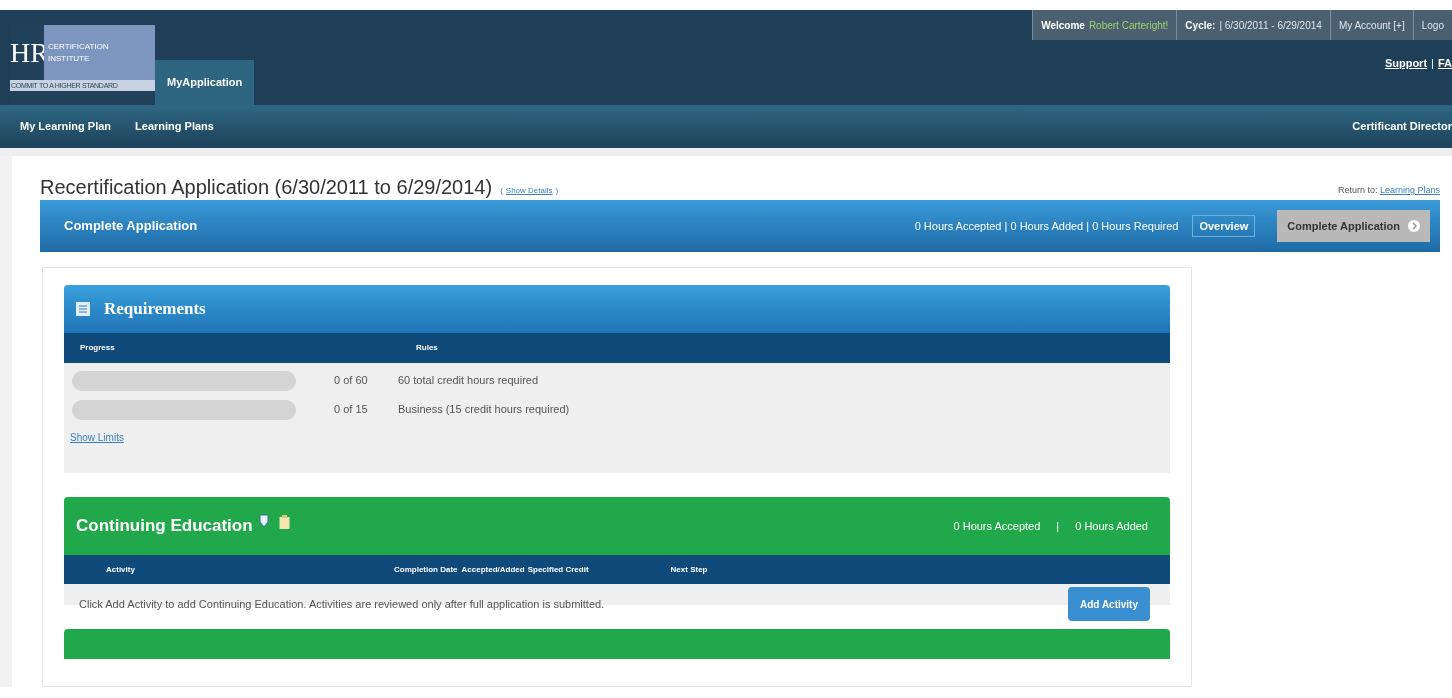 The image size is (1452, 698). Describe the element at coordinates (164, 526) in the screenshot. I see `panel-title: Continuing Education` at that location.